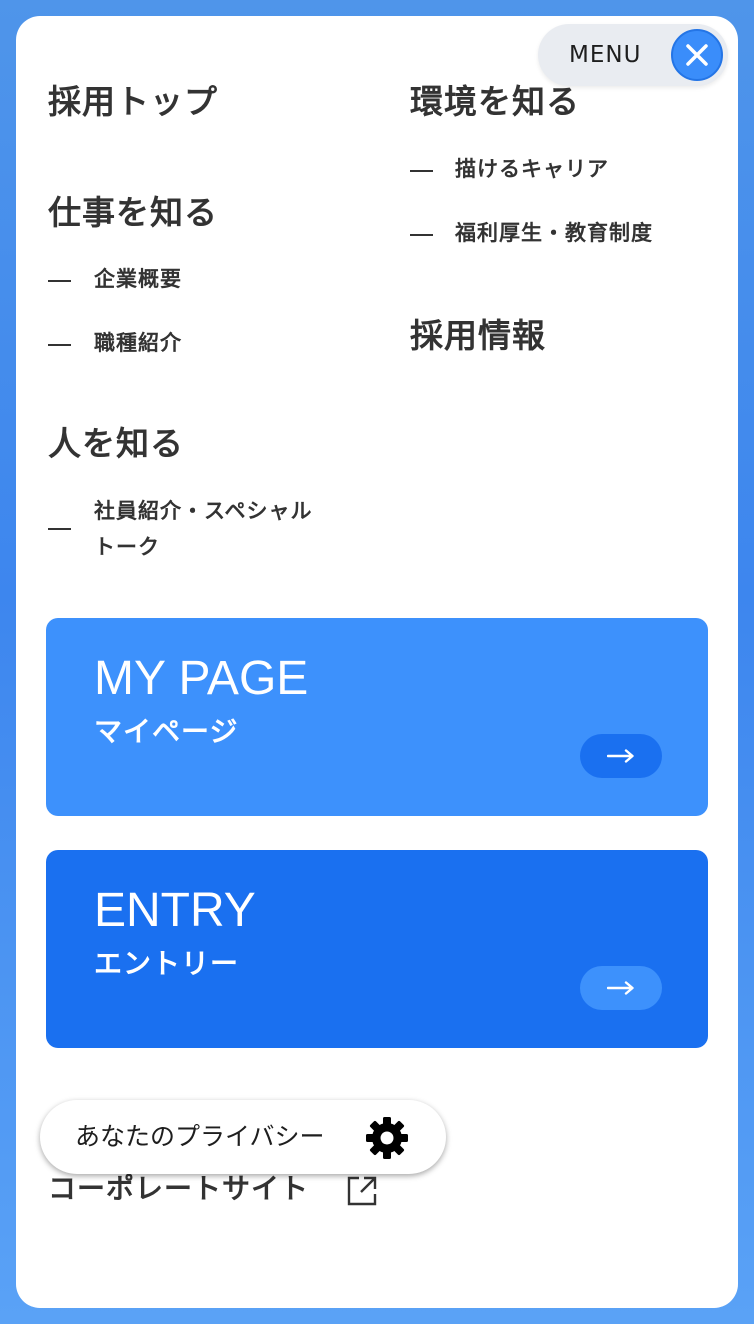 This screenshot has width=754, height=1324. I want to click on nav-employee-talk-line1: 社員紹介・スペシャル, so click(203, 511).